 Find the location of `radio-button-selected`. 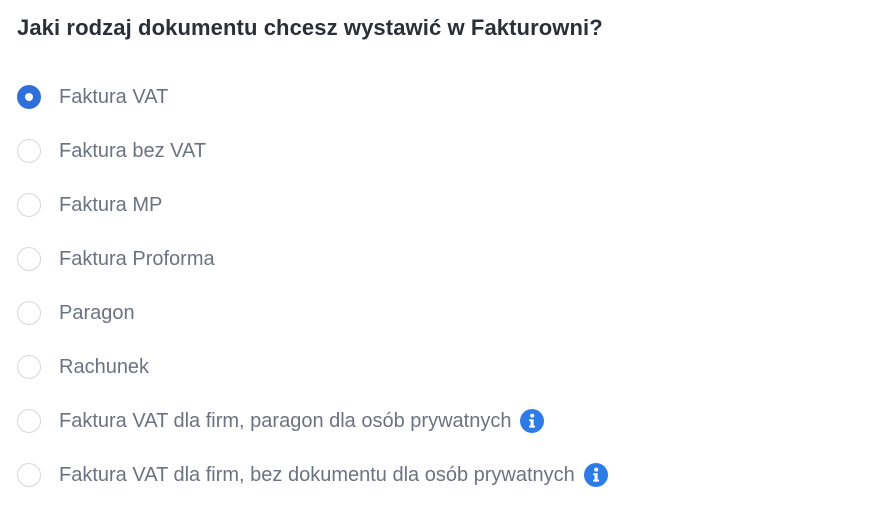

radio-button-selected is located at coordinates (29, 97).